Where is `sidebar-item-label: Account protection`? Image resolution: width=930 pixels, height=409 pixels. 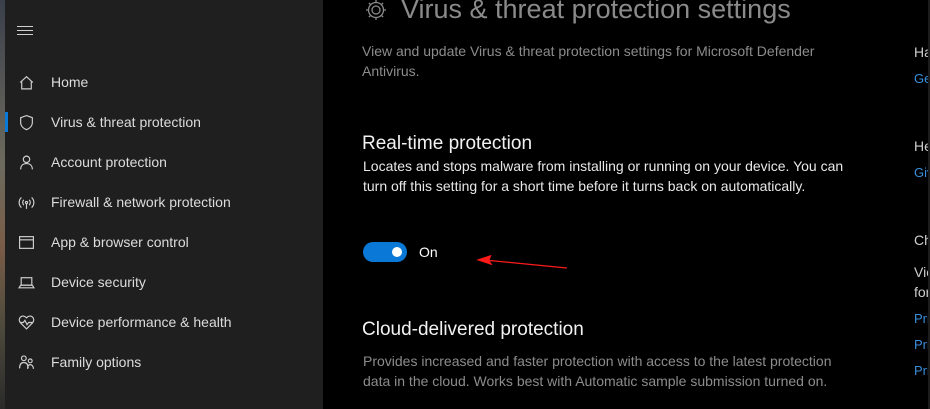
sidebar-item-label: Account protection is located at coordinates (109, 162).